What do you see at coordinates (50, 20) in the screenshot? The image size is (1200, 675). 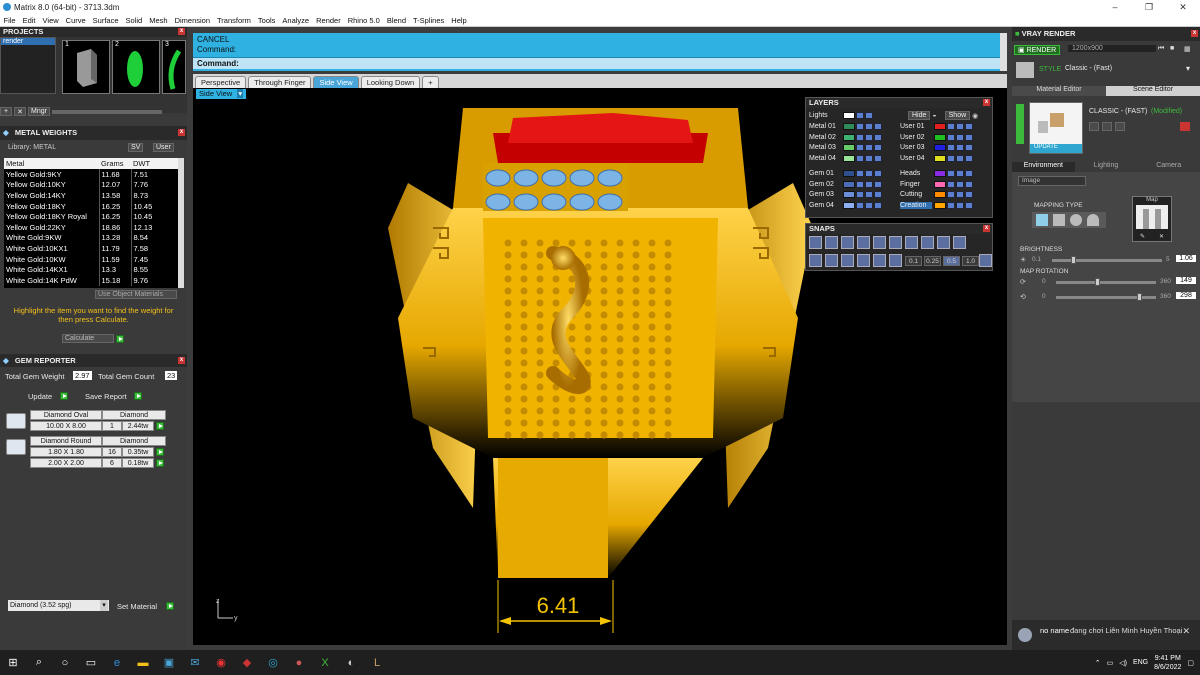 I see `menu-item-view: View` at bounding box center [50, 20].